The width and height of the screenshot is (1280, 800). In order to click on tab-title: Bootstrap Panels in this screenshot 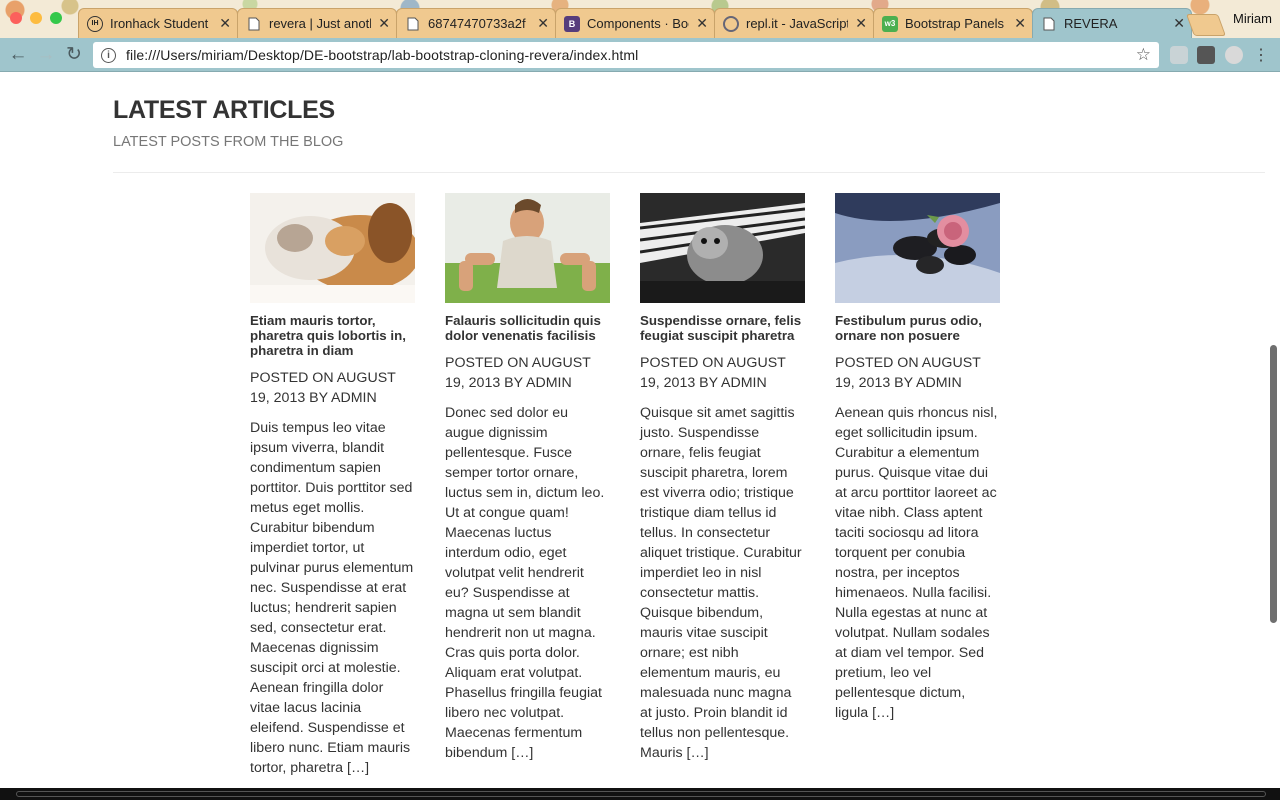, I will do `click(955, 23)`.